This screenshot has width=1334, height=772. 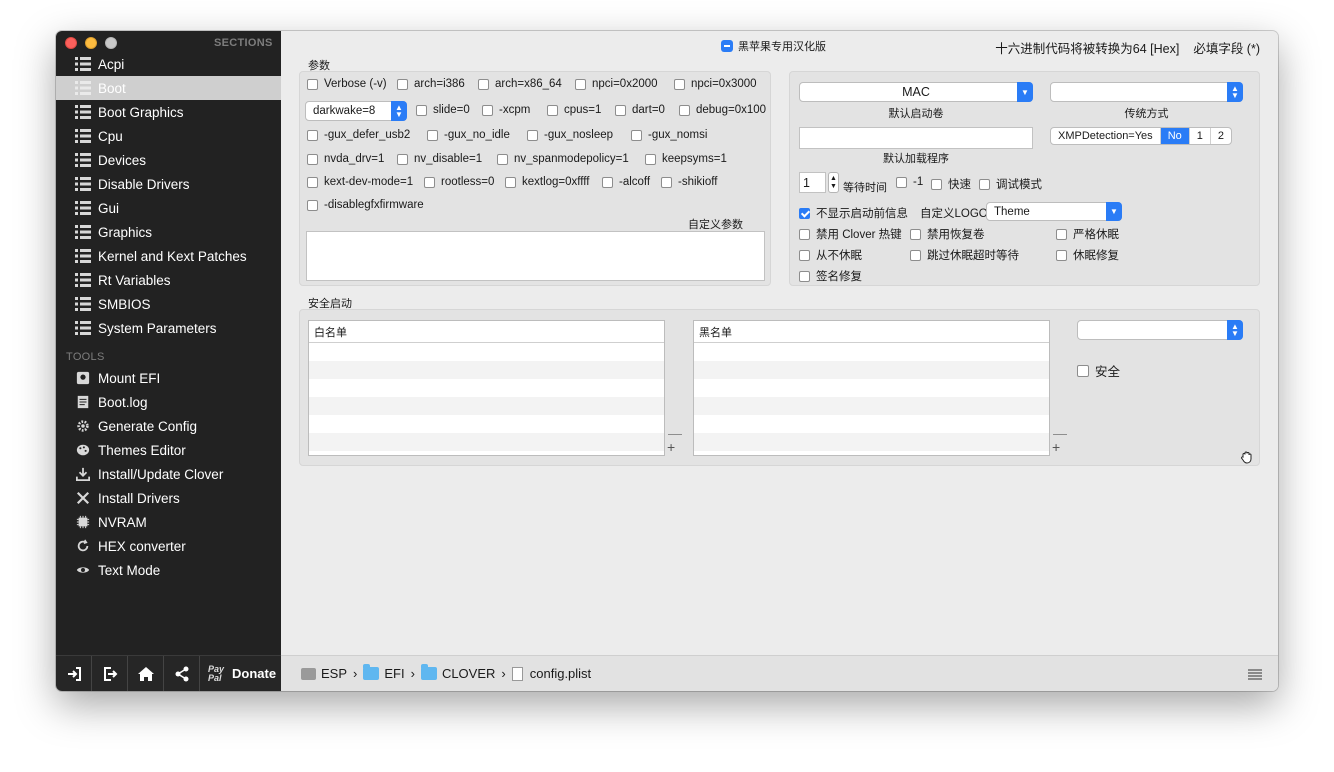 What do you see at coordinates (168, 160) in the screenshot?
I see `sidebar-item-devices: Devices` at bounding box center [168, 160].